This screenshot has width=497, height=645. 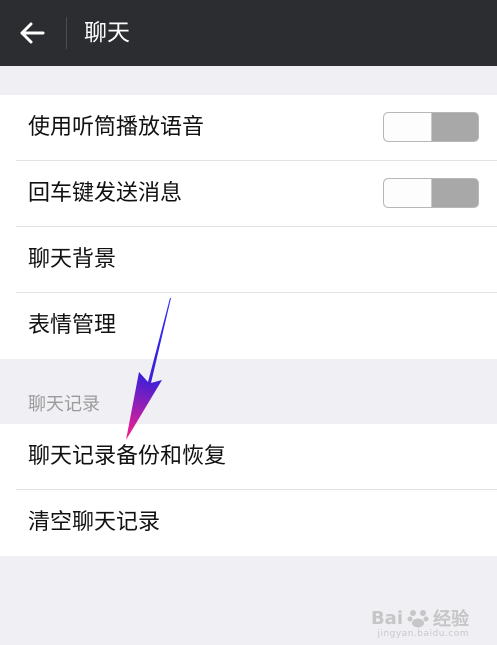 I want to click on row-label: 清空聊天记录, so click(x=94, y=522).